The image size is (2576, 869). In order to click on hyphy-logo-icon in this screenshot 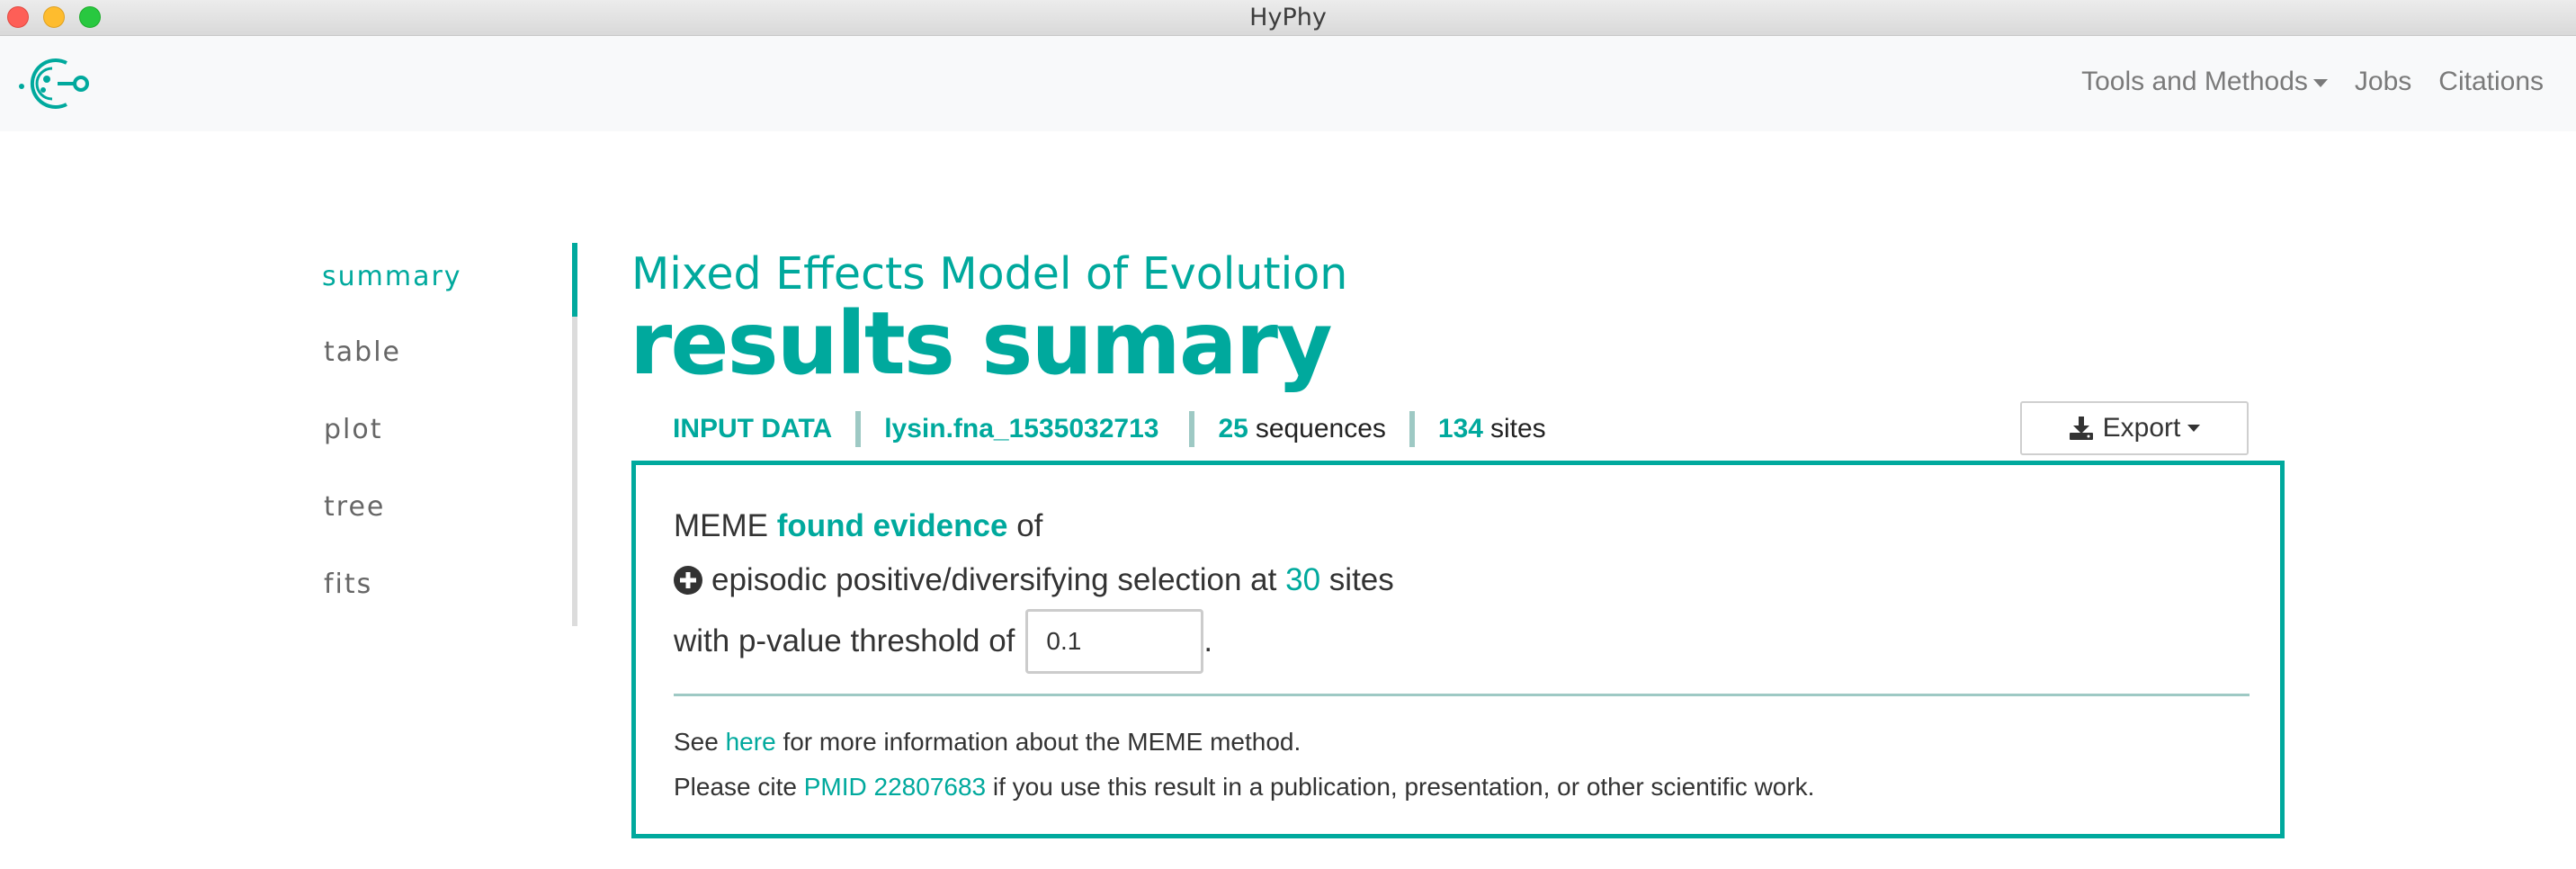, I will do `click(55, 83)`.